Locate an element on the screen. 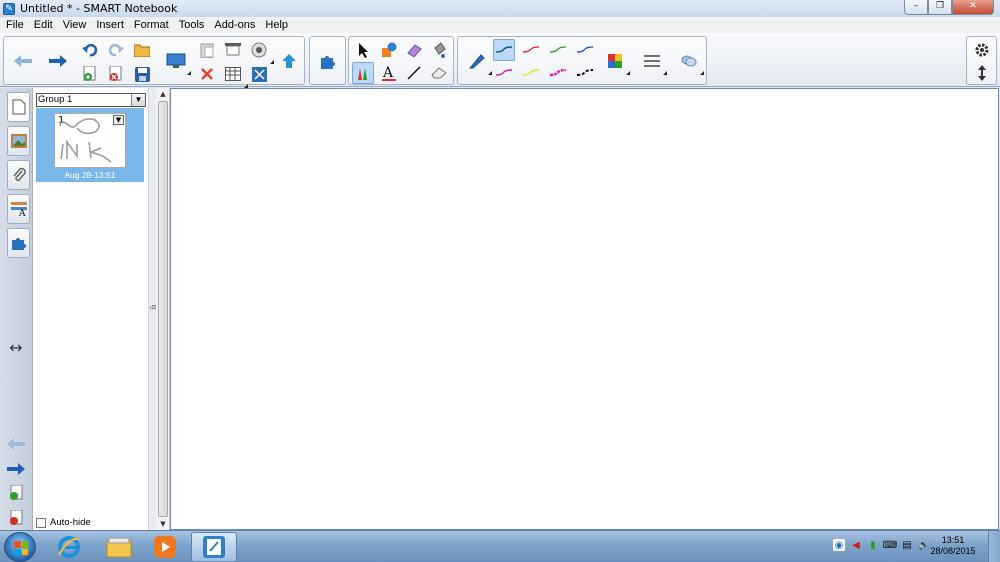 This screenshot has width=1000, height=562. app-icon: ✎ is located at coordinates (9, 8).